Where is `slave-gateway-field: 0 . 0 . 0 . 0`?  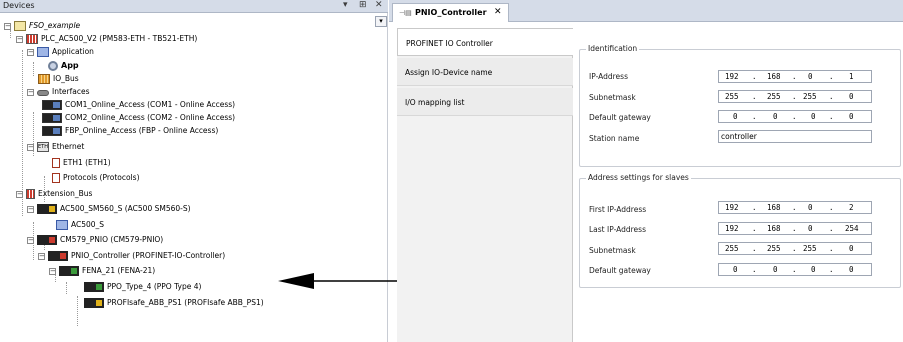
slave-gateway-field: 0 . 0 . 0 . 0 is located at coordinates (795, 269).